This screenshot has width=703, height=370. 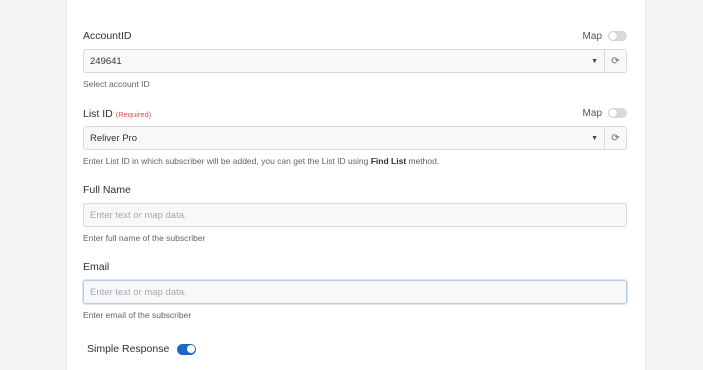 What do you see at coordinates (144, 238) in the screenshot?
I see `full-name-help: Enter full name of the subscriber` at bounding box center [144, 238].